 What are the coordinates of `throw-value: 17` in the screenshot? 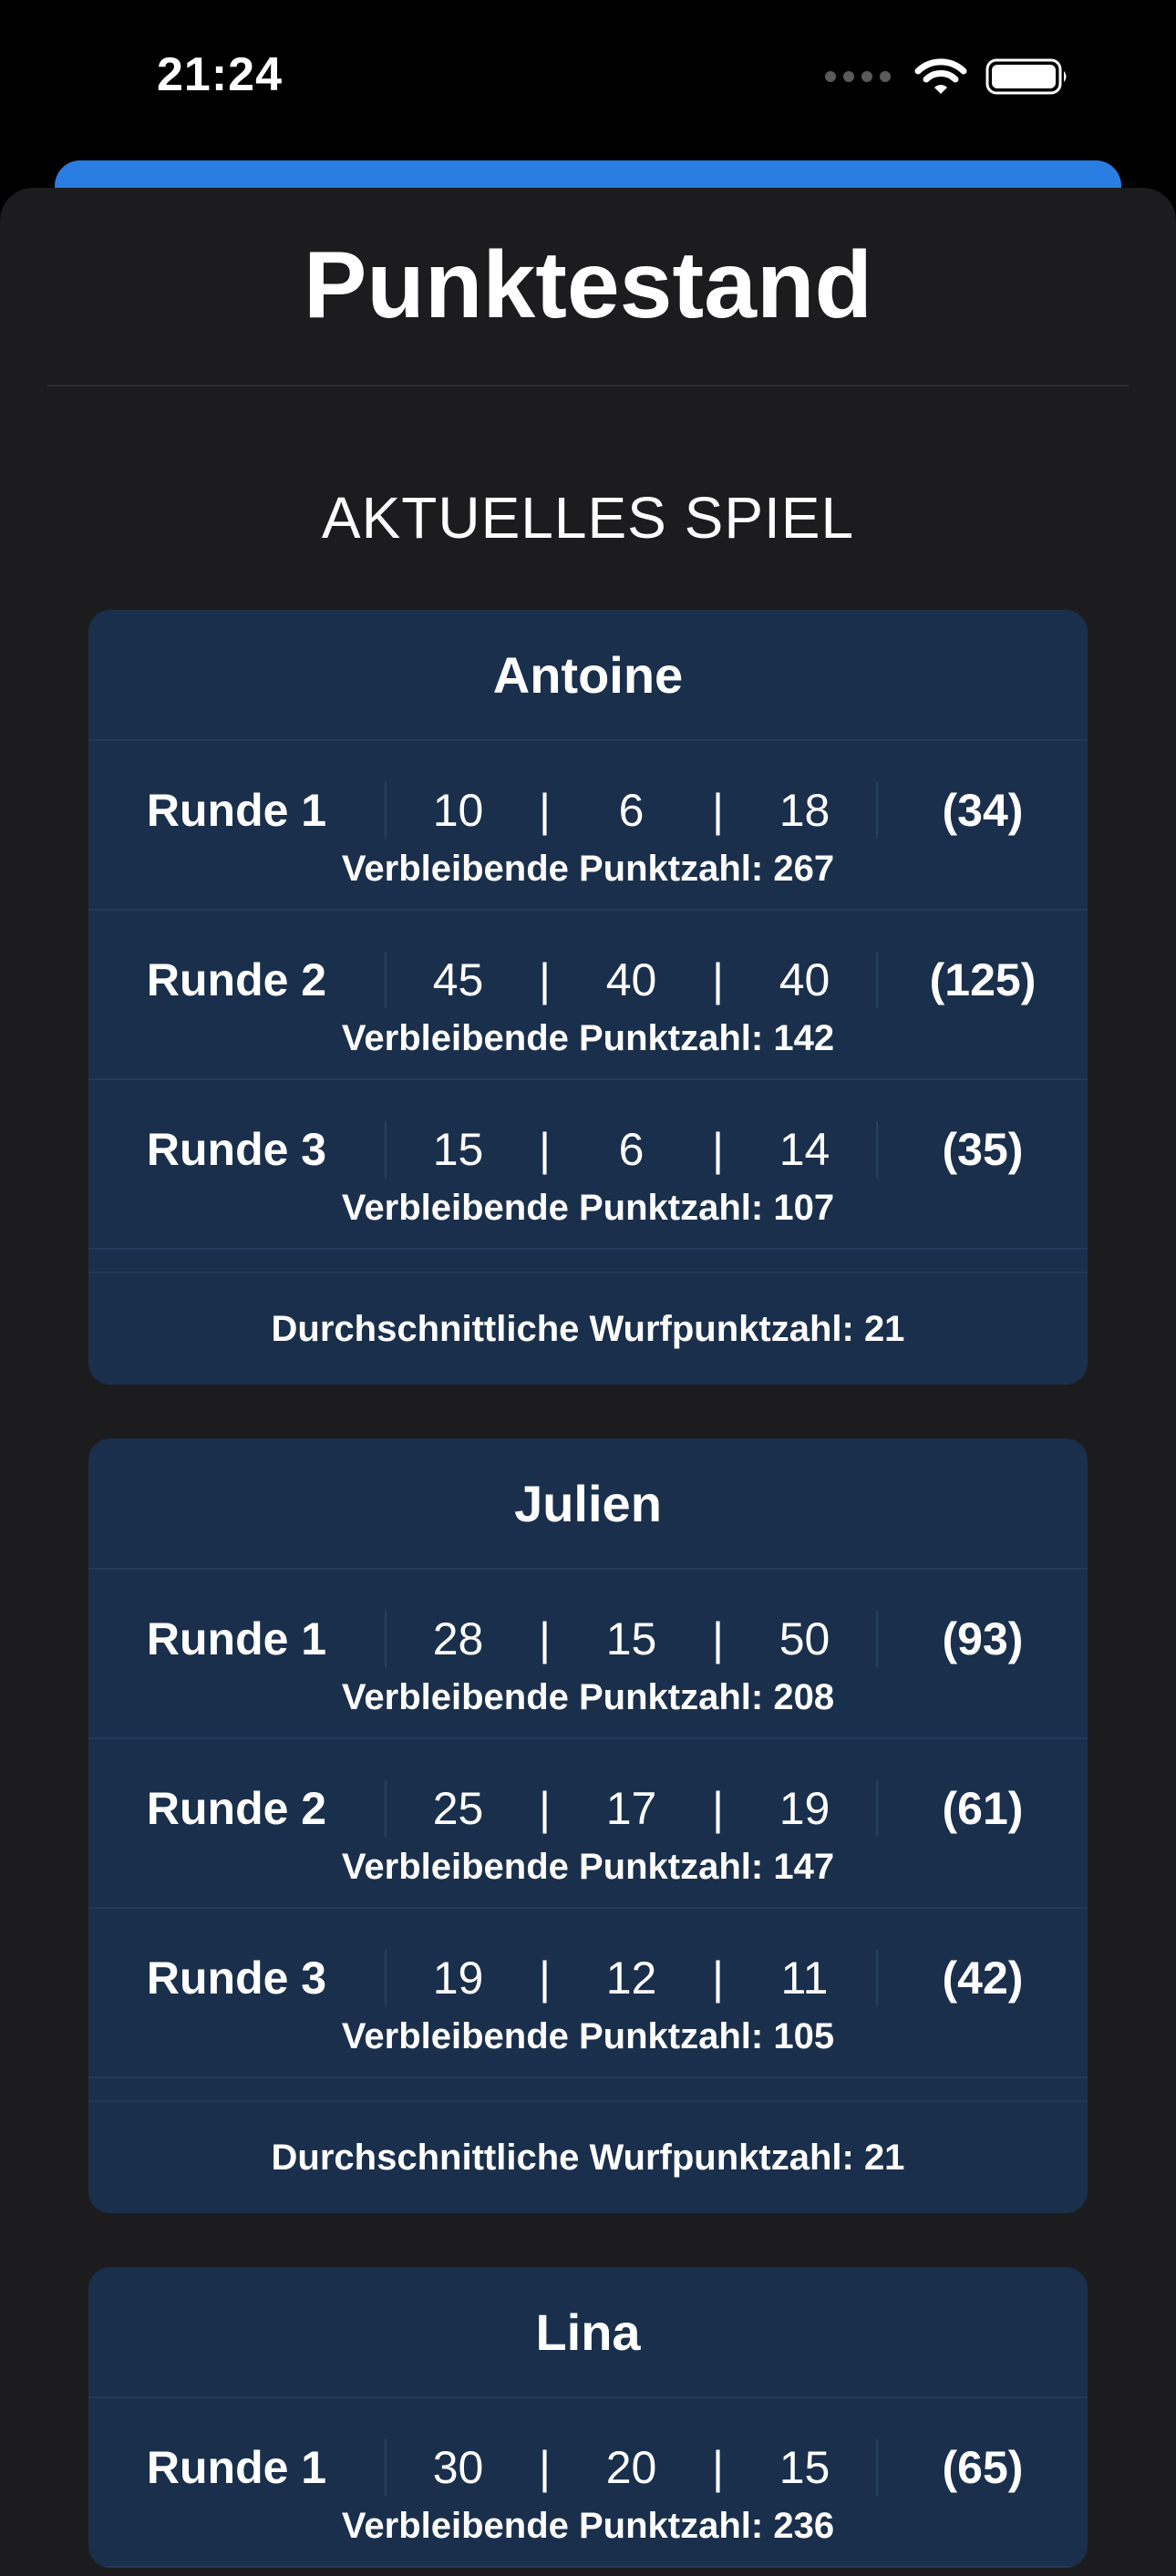 It's located at (631, 1808).